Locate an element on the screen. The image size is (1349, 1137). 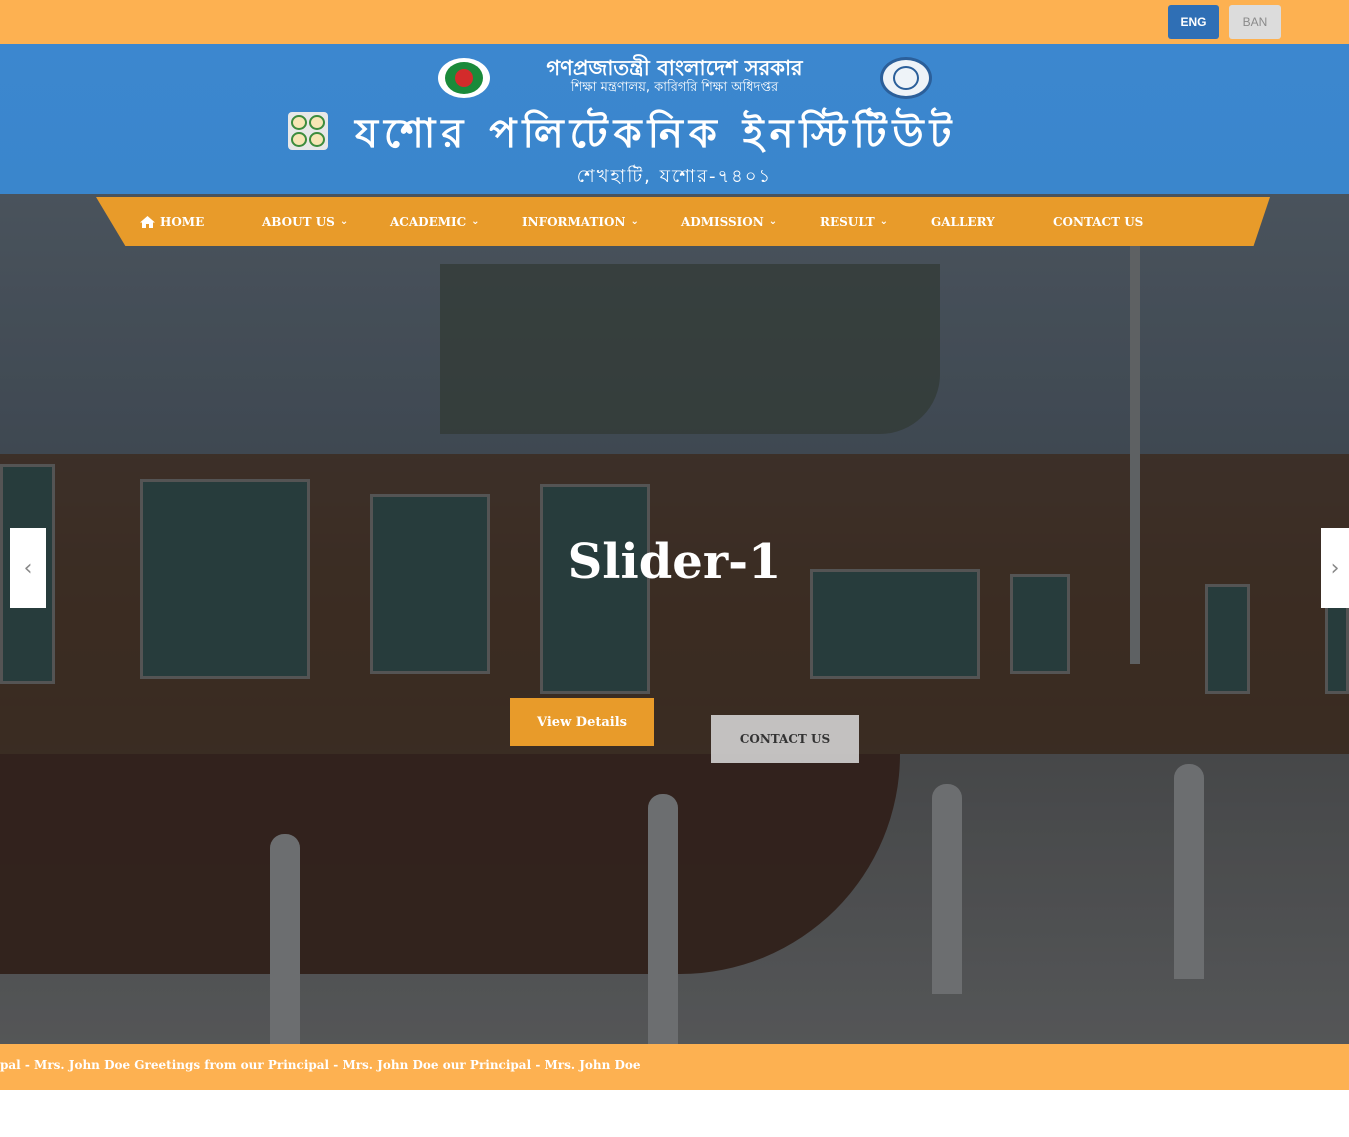
nav-item-label: GALLERY is located at coordinates (963, 221).